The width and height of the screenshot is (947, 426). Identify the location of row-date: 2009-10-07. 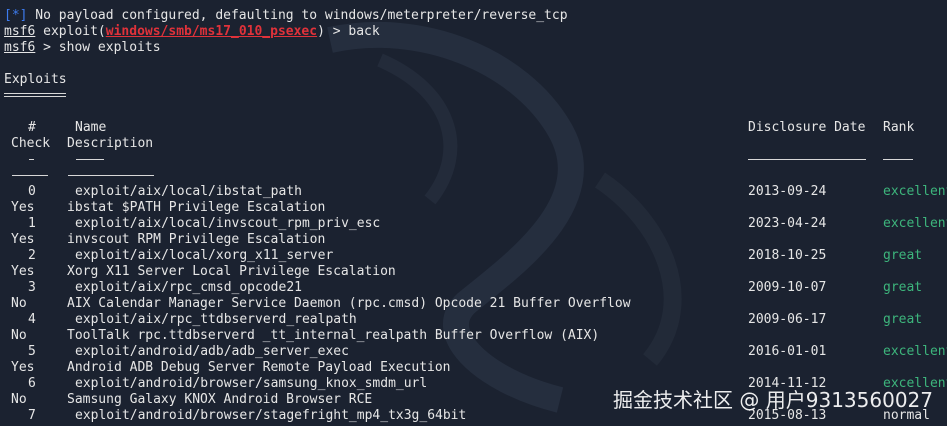
(787, 287).